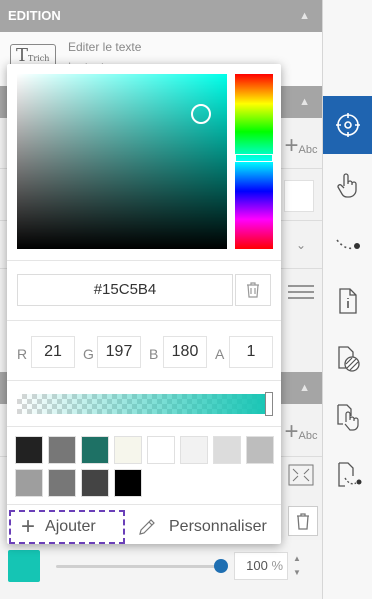  I want to click on texture-icon, so click(347, 359).